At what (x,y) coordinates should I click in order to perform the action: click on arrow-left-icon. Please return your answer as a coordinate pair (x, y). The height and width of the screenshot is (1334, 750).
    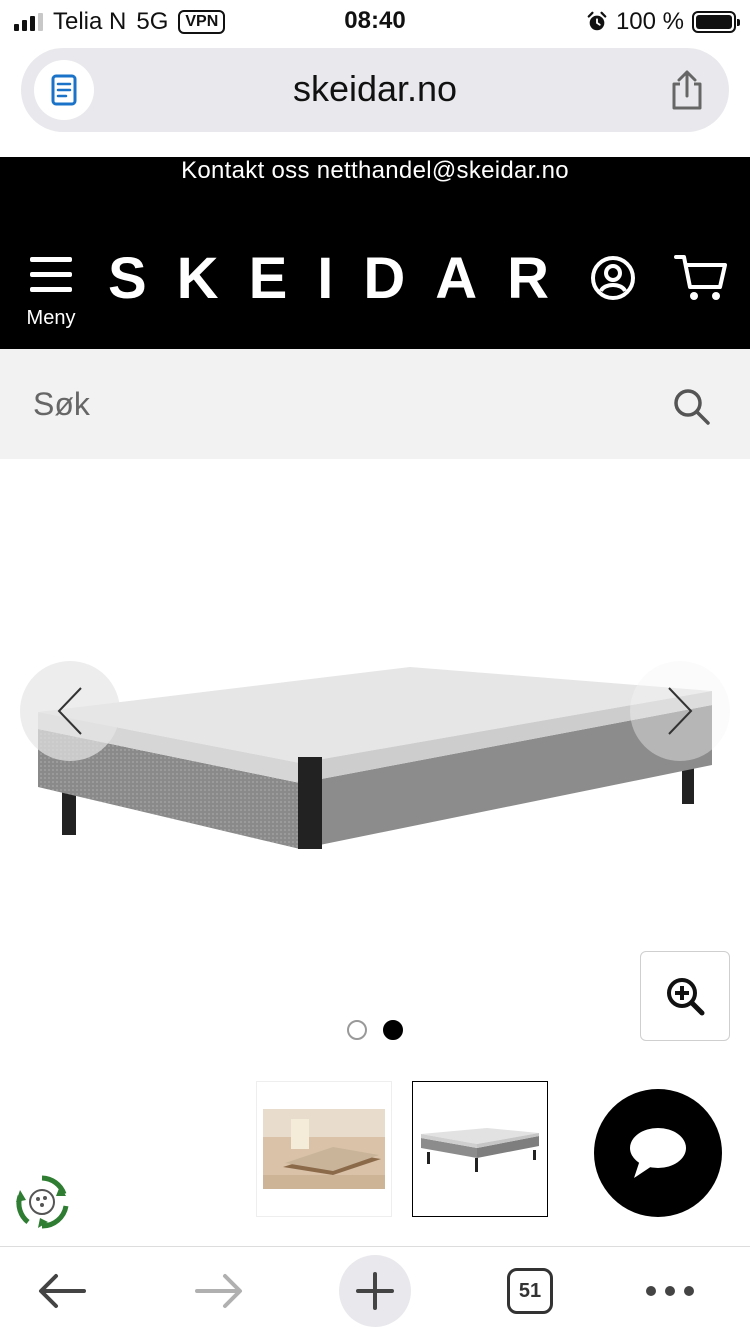
    Looking at the image, I should click on (62, 1291).